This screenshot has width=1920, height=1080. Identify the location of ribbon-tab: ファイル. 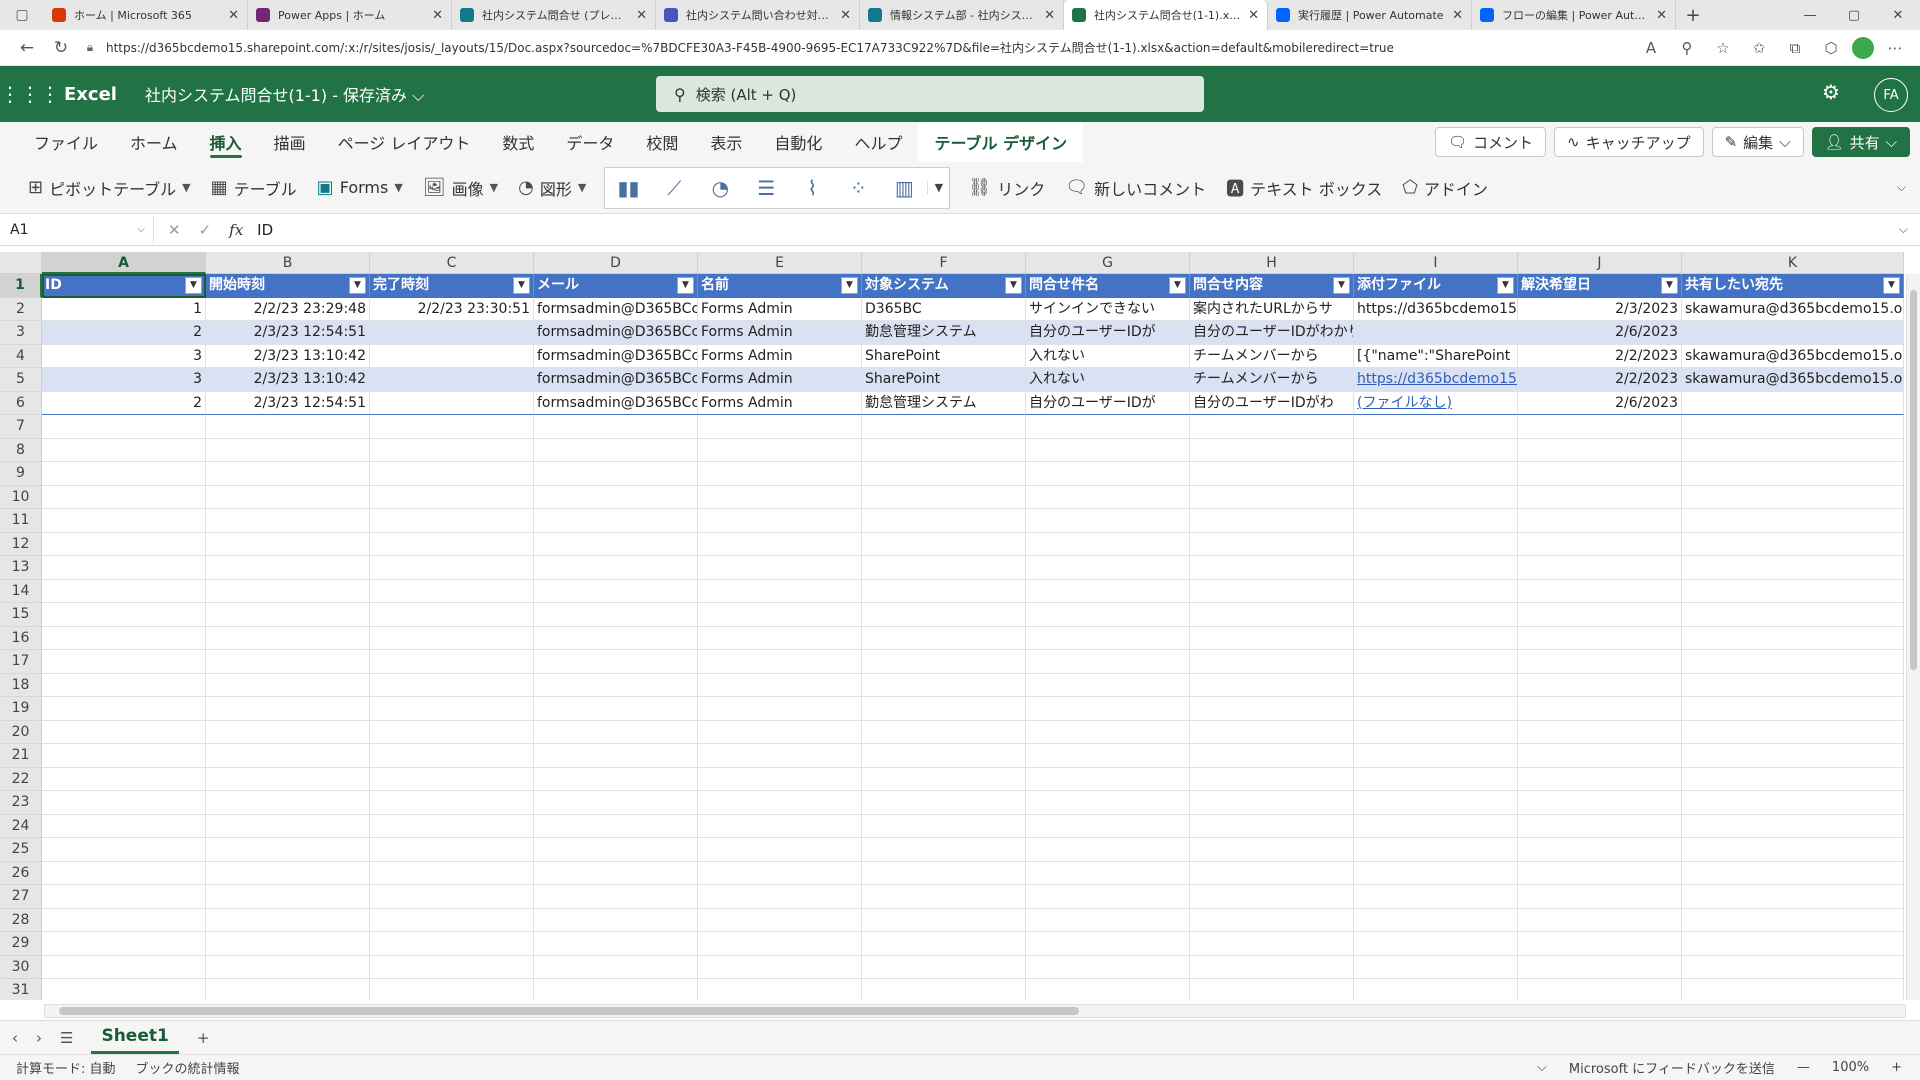
(66, 142).